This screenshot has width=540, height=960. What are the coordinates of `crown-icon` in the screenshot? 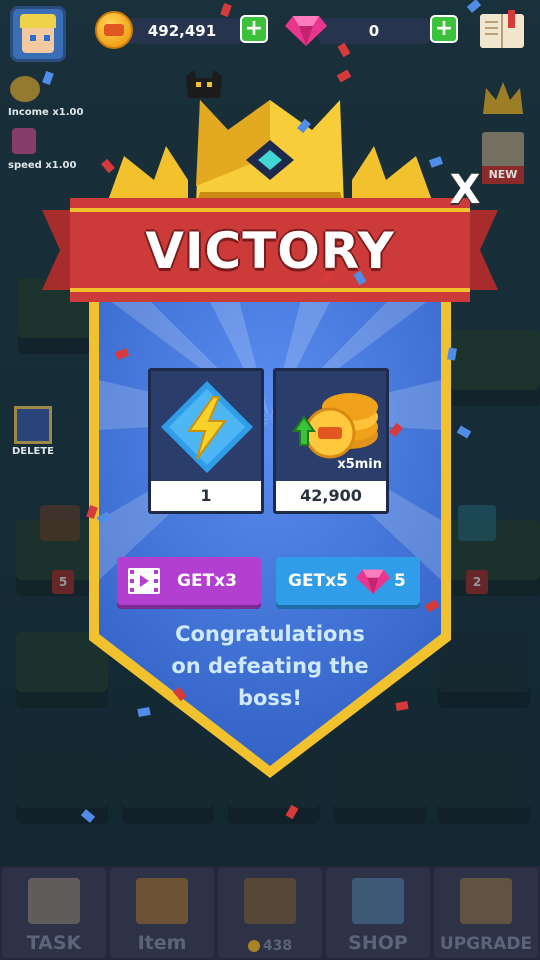 It's located at (503, 98).